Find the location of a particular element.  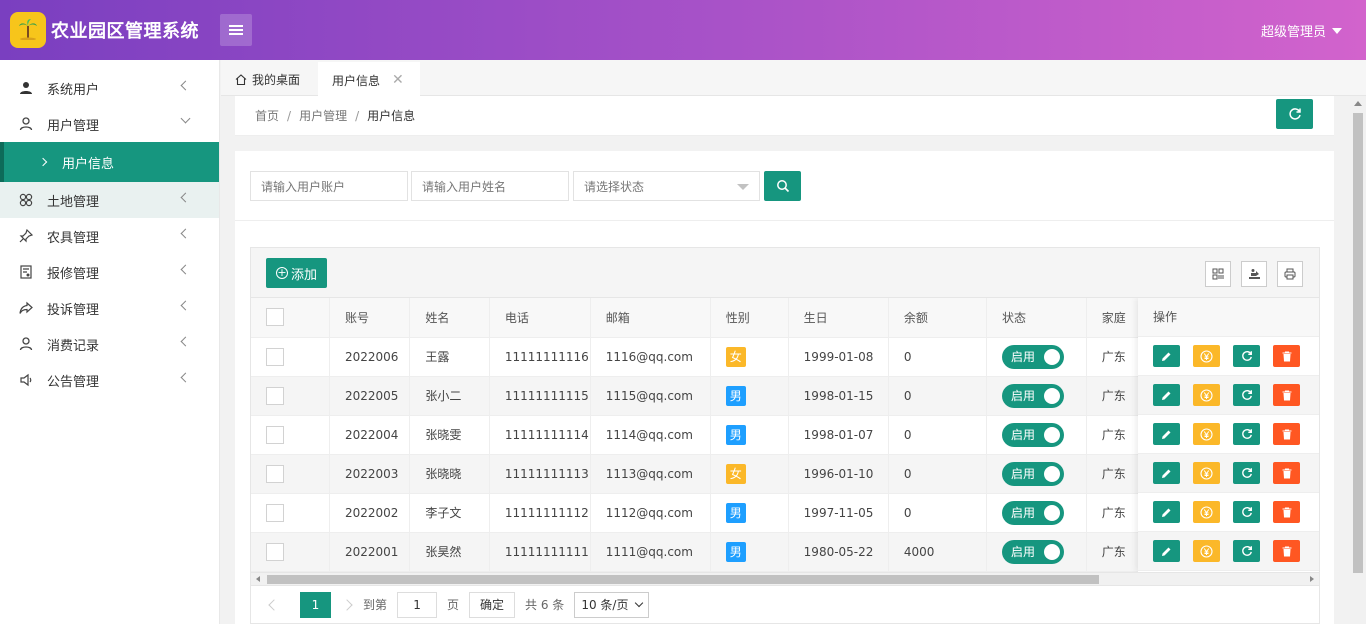

sidebar-item-notice-management: 公告管理 is located at coordinates (109, 380).